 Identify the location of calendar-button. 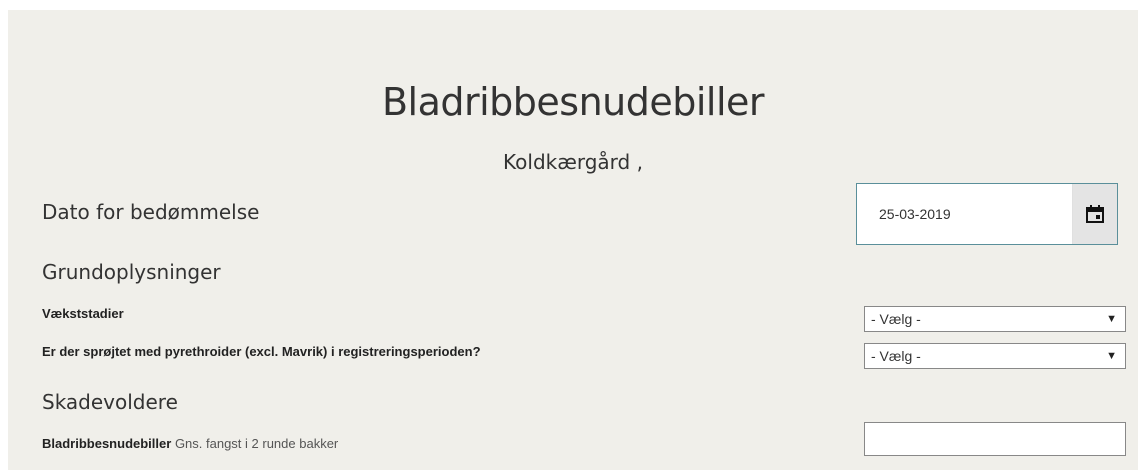
(1094, 214).